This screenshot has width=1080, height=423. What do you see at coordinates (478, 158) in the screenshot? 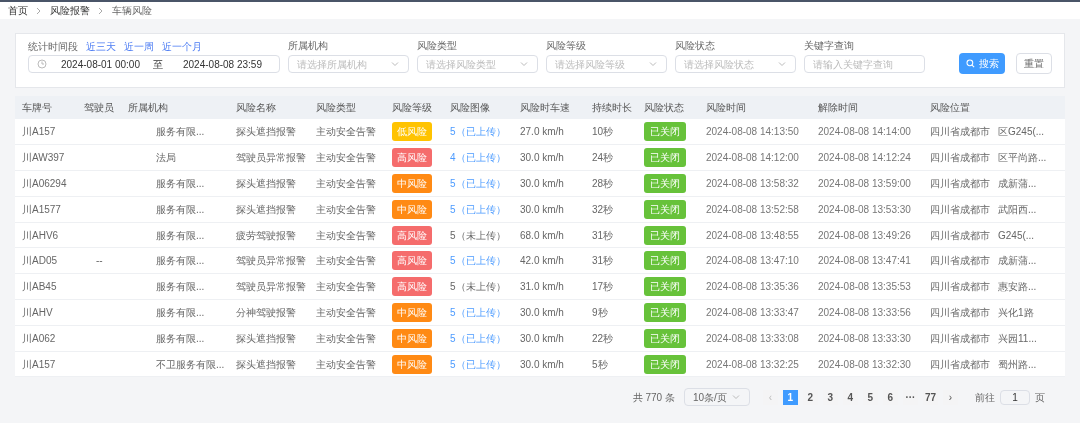
I see `image-link: 4（已上传）` at bounding box center [478, 158].